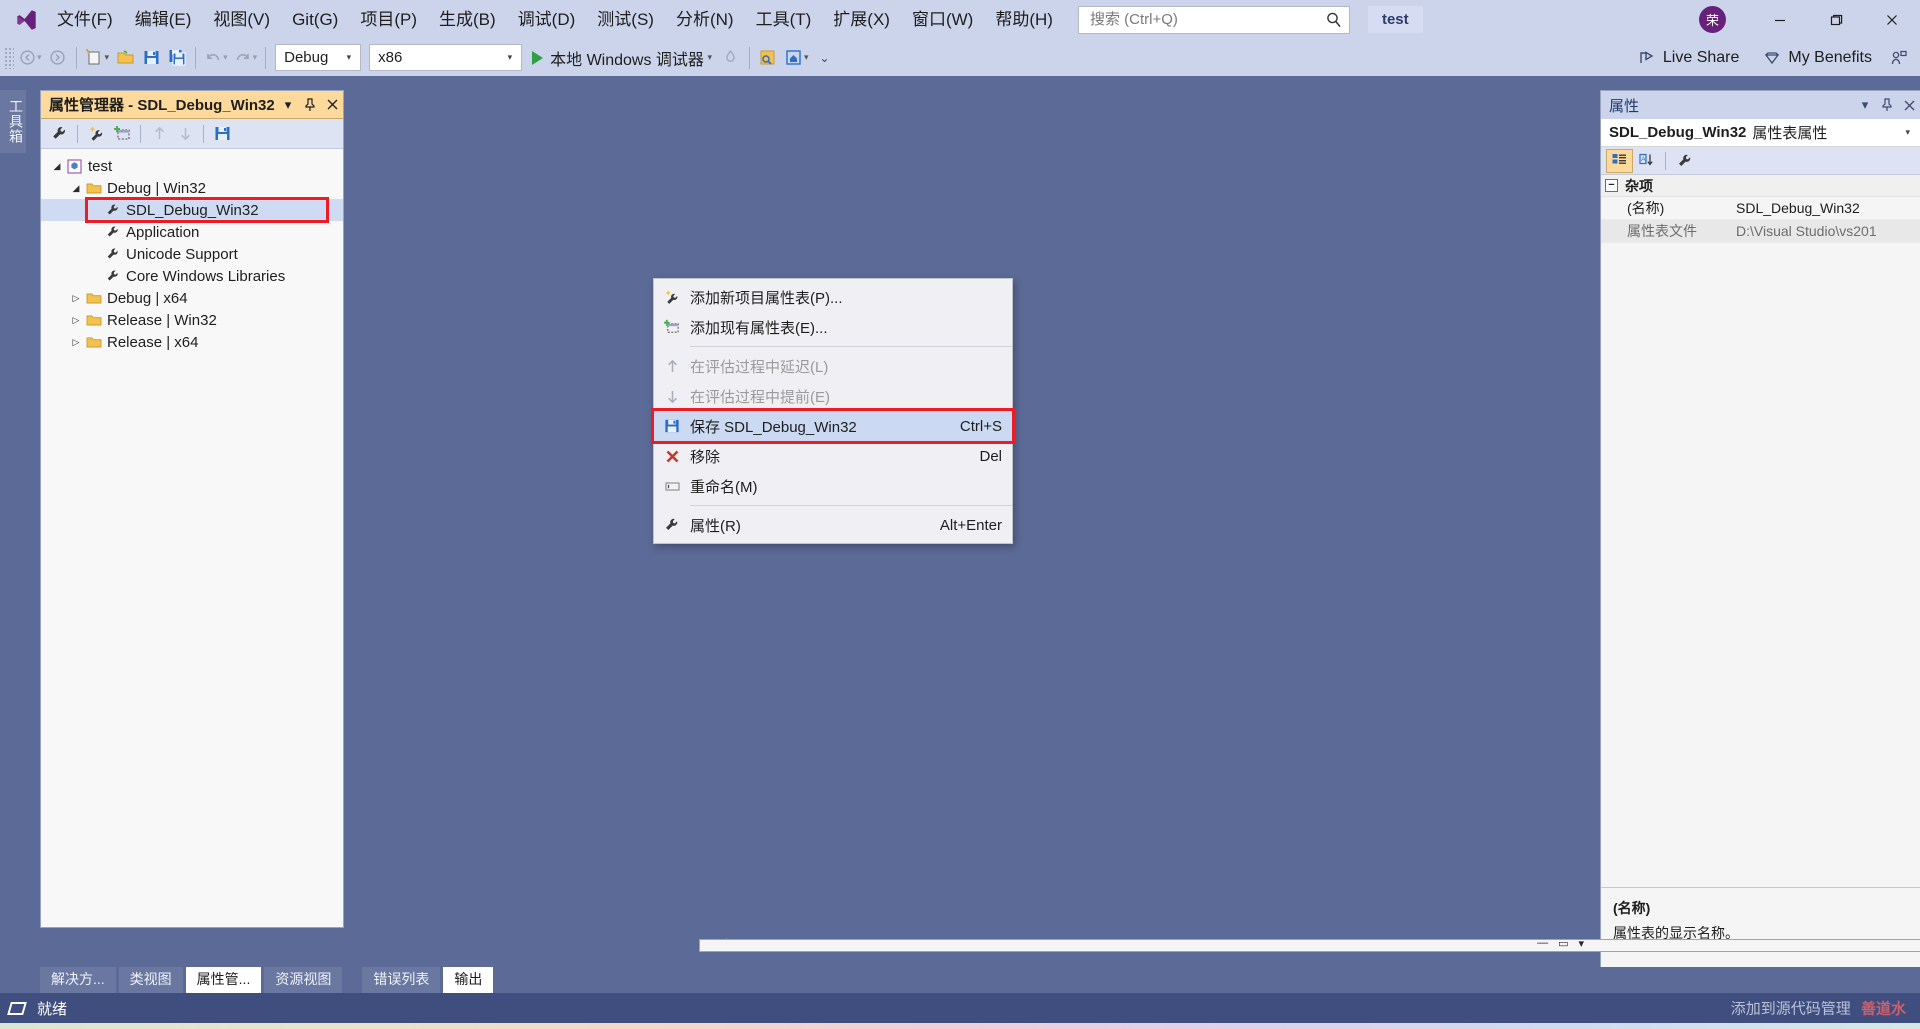 The image size is (1920, 1029). I want to click on menu-edit: 编辑(E), so click(163, 20).